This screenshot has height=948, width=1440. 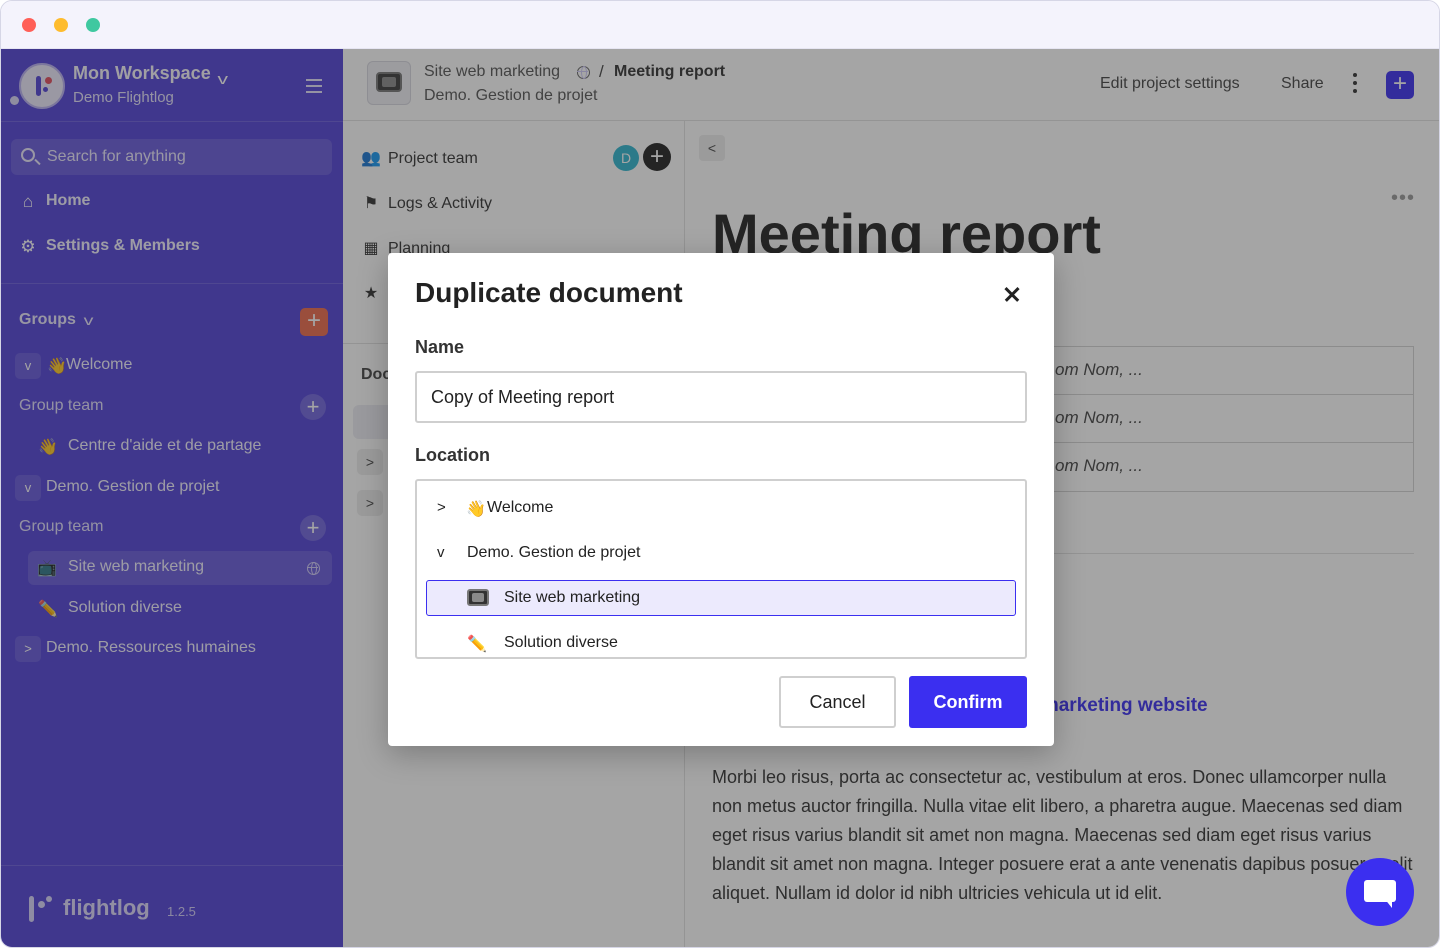 I want to click on chat-icon, so click(x=1380, y=894).